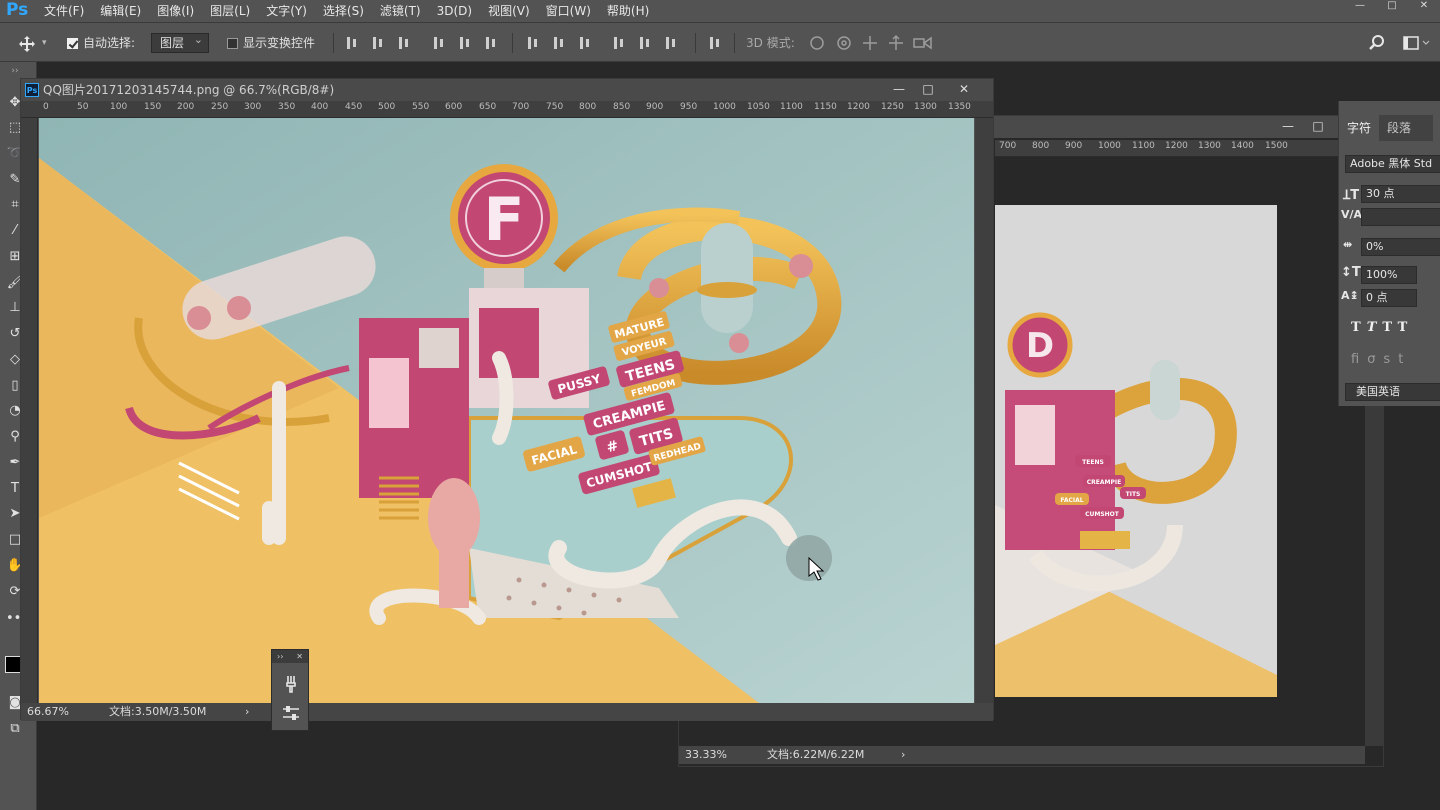 The width and height of the screenshot is (1440, 810). What do you see at coordinates (29, 411) in the screenshot?
I see `doc1-vertical-ruler` at bounding box center [29, 411].